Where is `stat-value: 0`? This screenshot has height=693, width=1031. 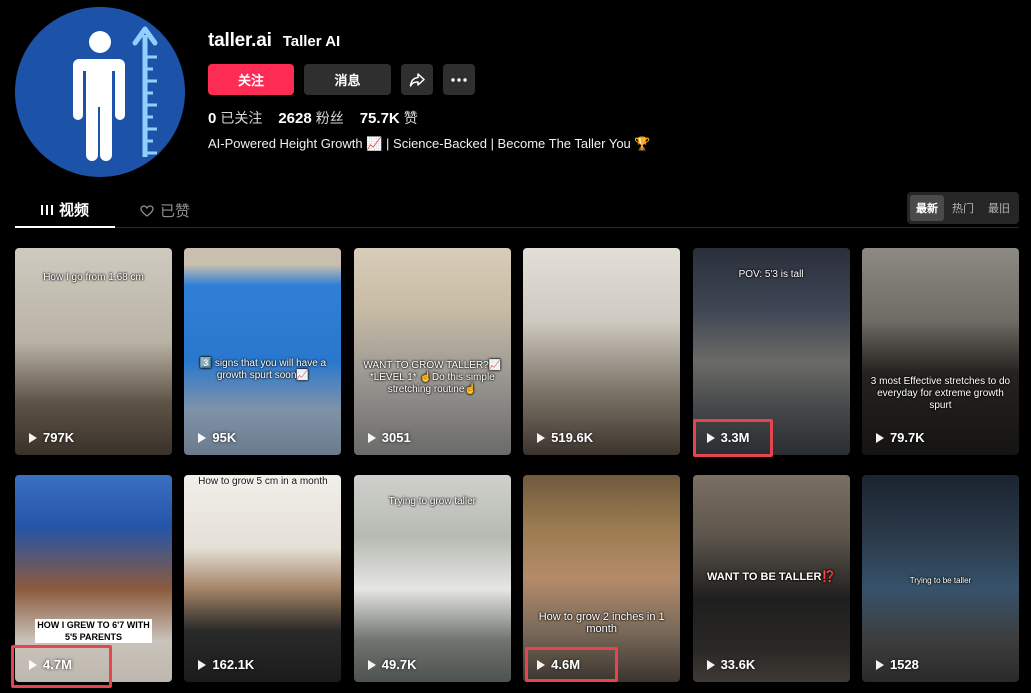
stat-value: 0 is located at coordinates (212, 118).